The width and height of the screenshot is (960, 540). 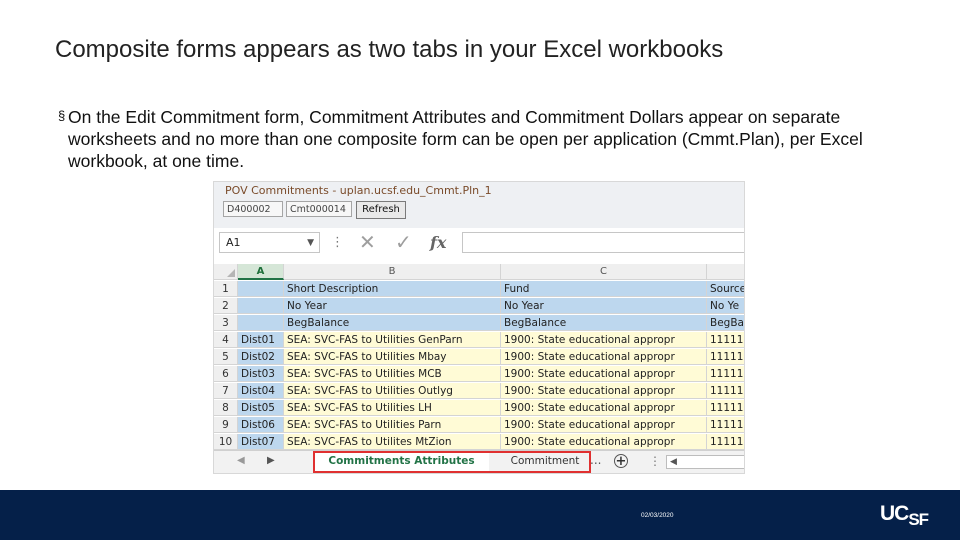 What do you see at coordinates (261, 357) in the screenshot?
I see `cell-a: Dist02` at bounding box center [261, 357].